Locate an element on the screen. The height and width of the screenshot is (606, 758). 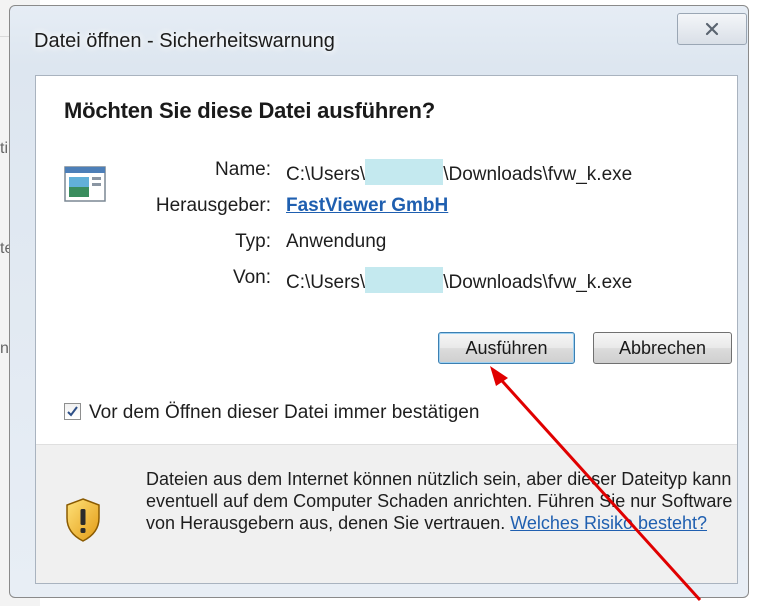
checkmark-icon is located at coordinates (72, 411).